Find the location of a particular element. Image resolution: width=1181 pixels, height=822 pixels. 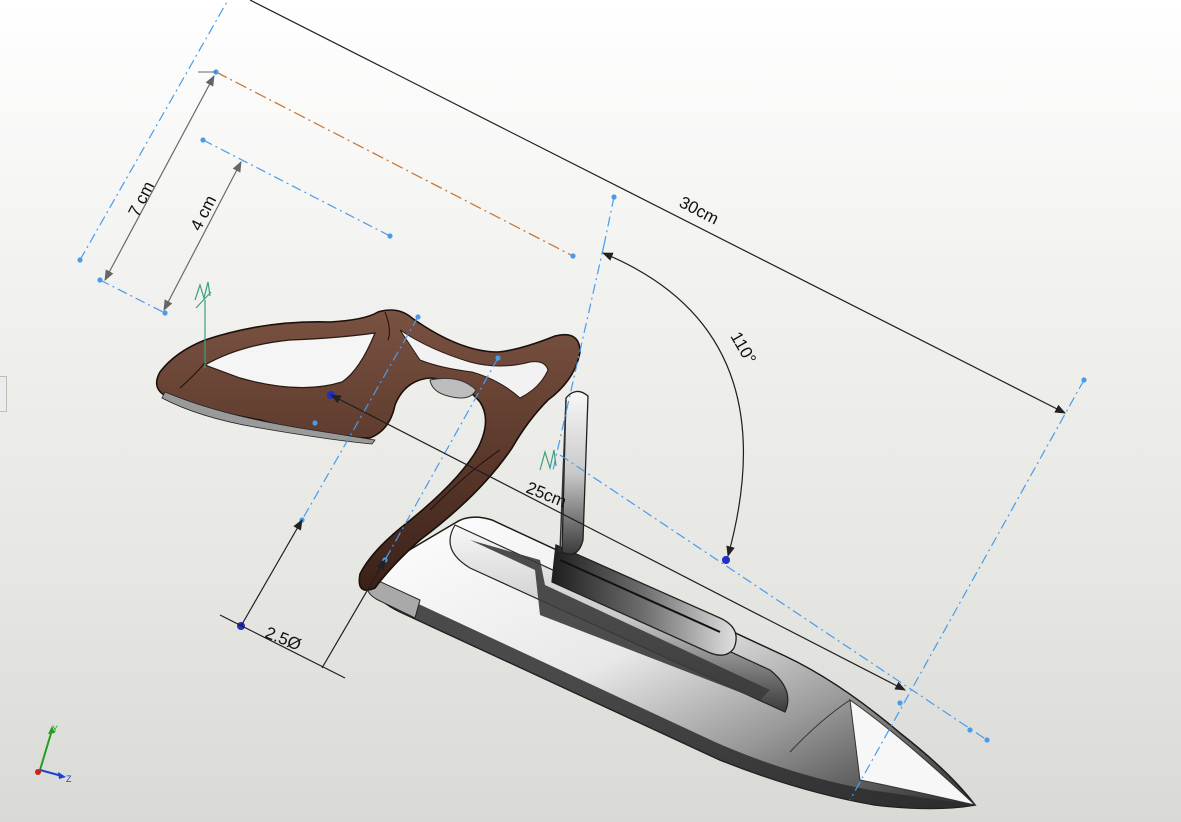

triad-y-label: Y is located at coordinates (55, 729).